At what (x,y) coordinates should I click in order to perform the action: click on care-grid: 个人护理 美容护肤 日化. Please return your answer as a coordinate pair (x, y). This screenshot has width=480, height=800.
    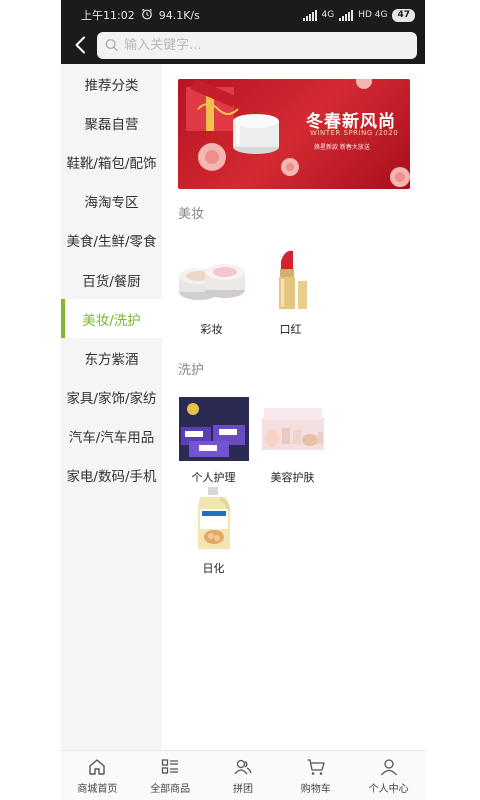
    Looking at the image, I should click on (292, 485).